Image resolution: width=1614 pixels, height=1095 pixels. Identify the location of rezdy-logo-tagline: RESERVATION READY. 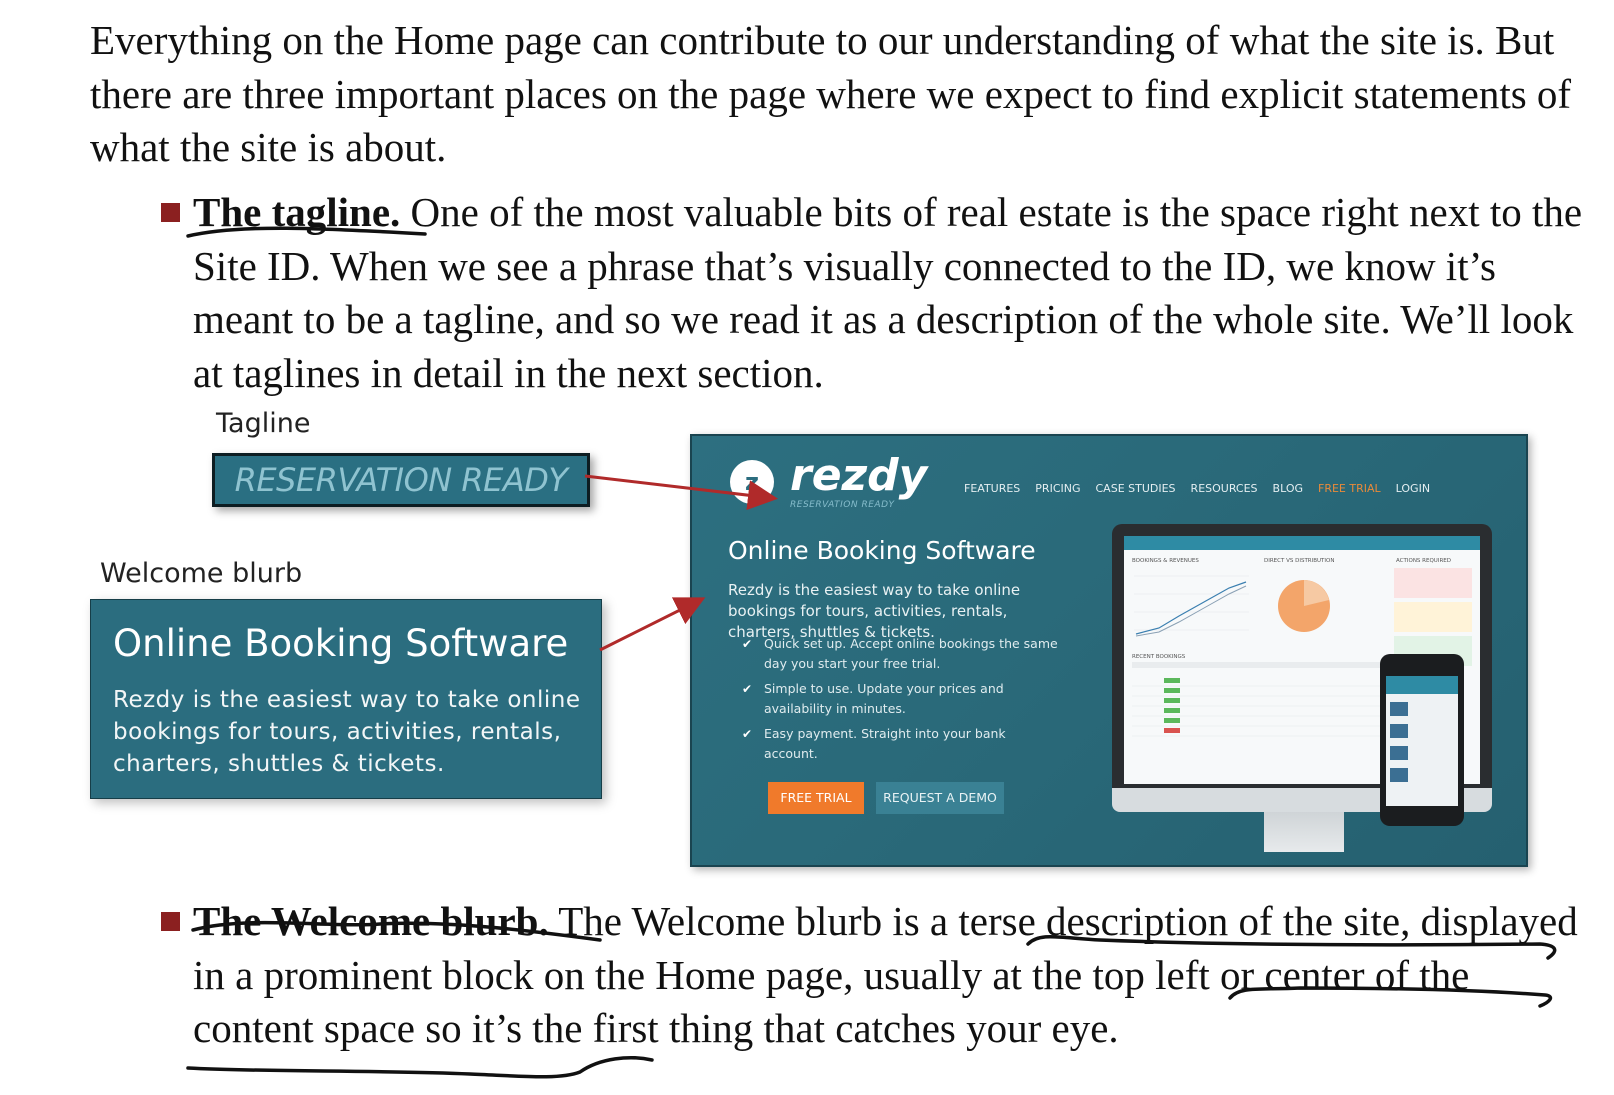
(842, 505).